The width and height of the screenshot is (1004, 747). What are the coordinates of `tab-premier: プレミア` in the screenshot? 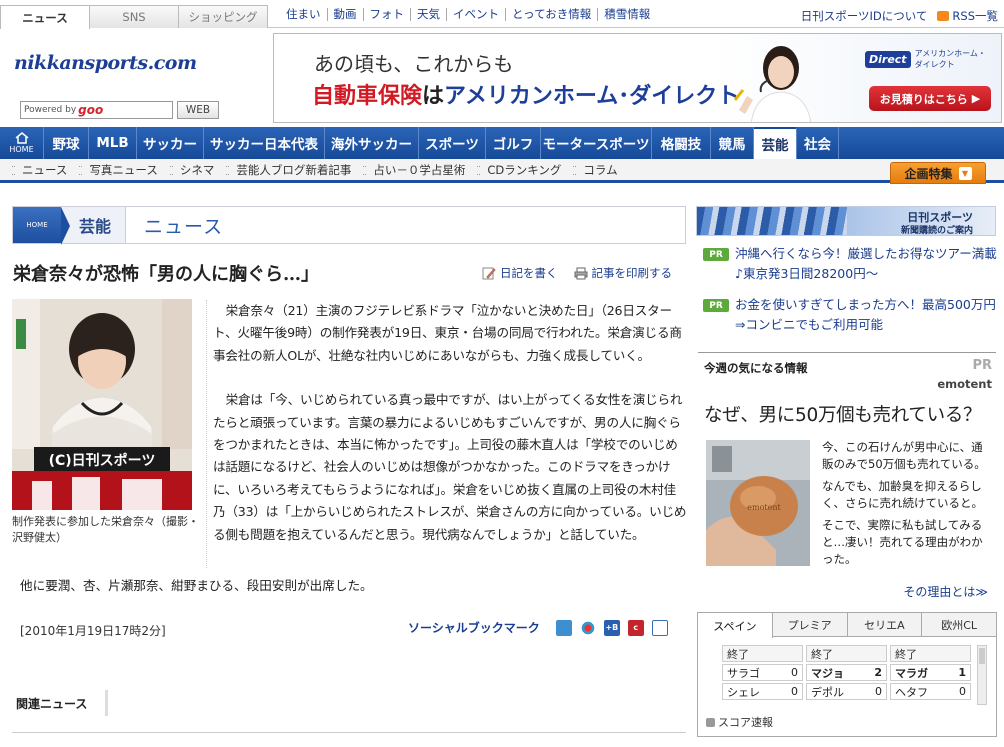 It's located at (810, 624).